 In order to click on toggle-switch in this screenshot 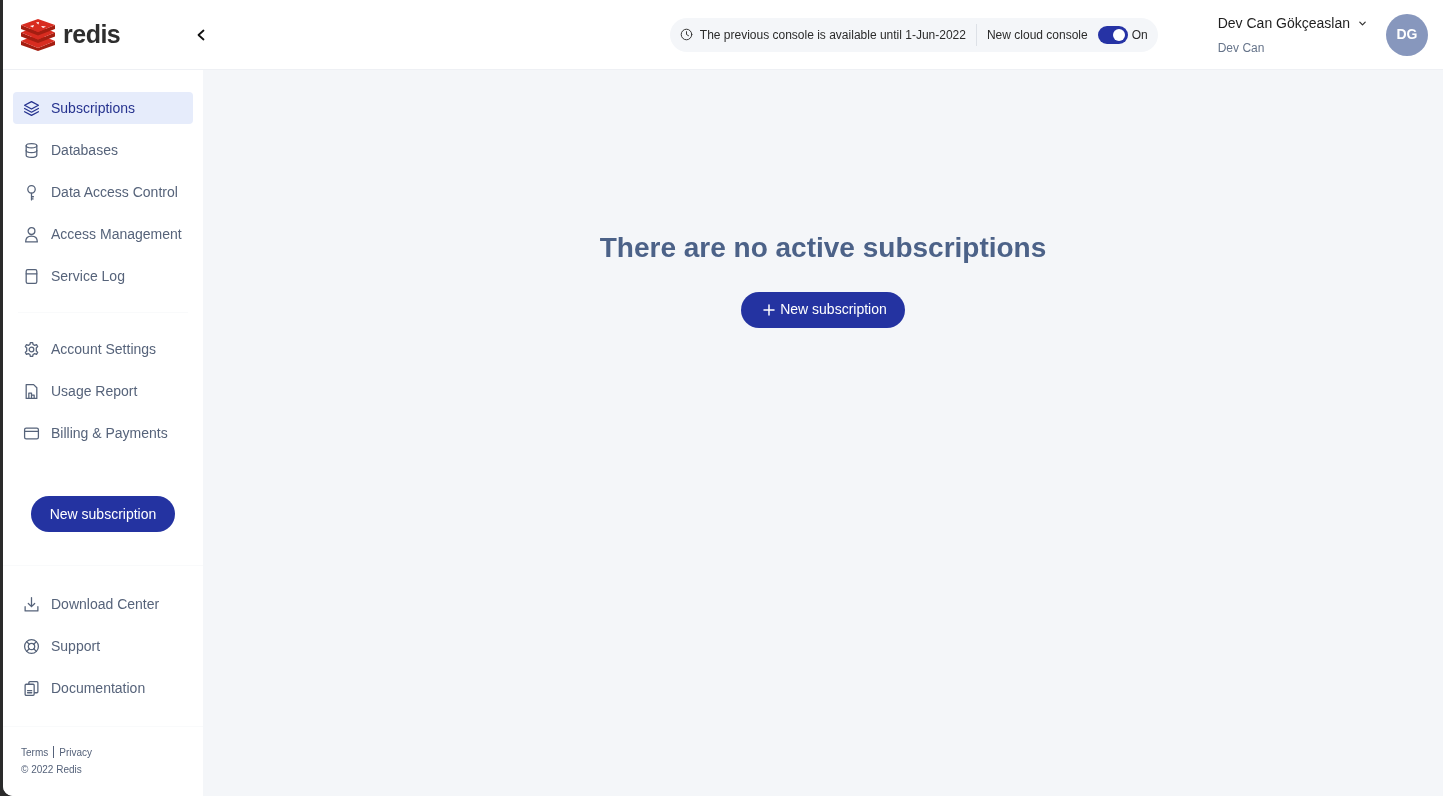, I will do `click(1112, 34)`.